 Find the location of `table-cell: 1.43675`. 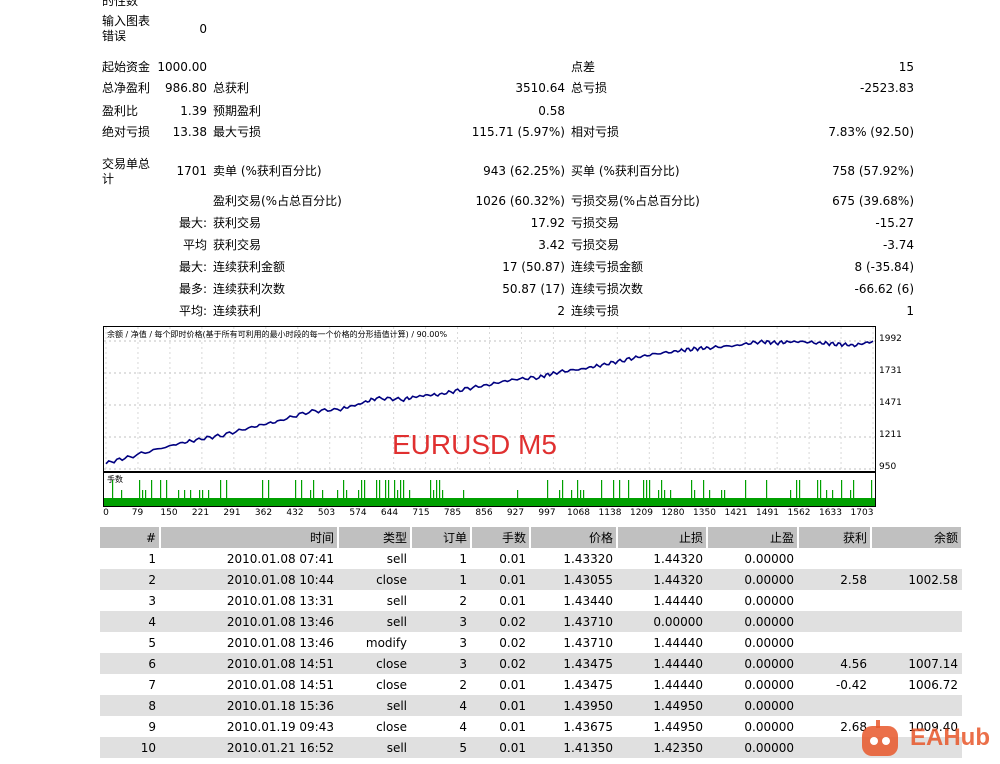

table-cell: 1.43675 is located at coordinates (588, 726).